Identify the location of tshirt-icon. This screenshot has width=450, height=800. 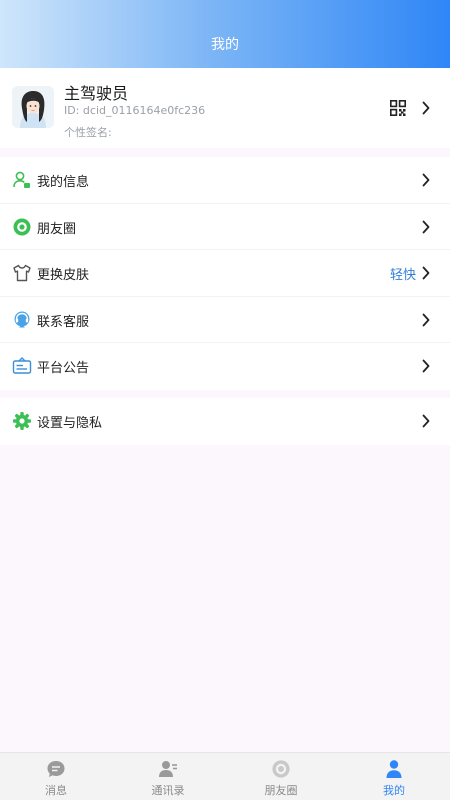
(22, 273).